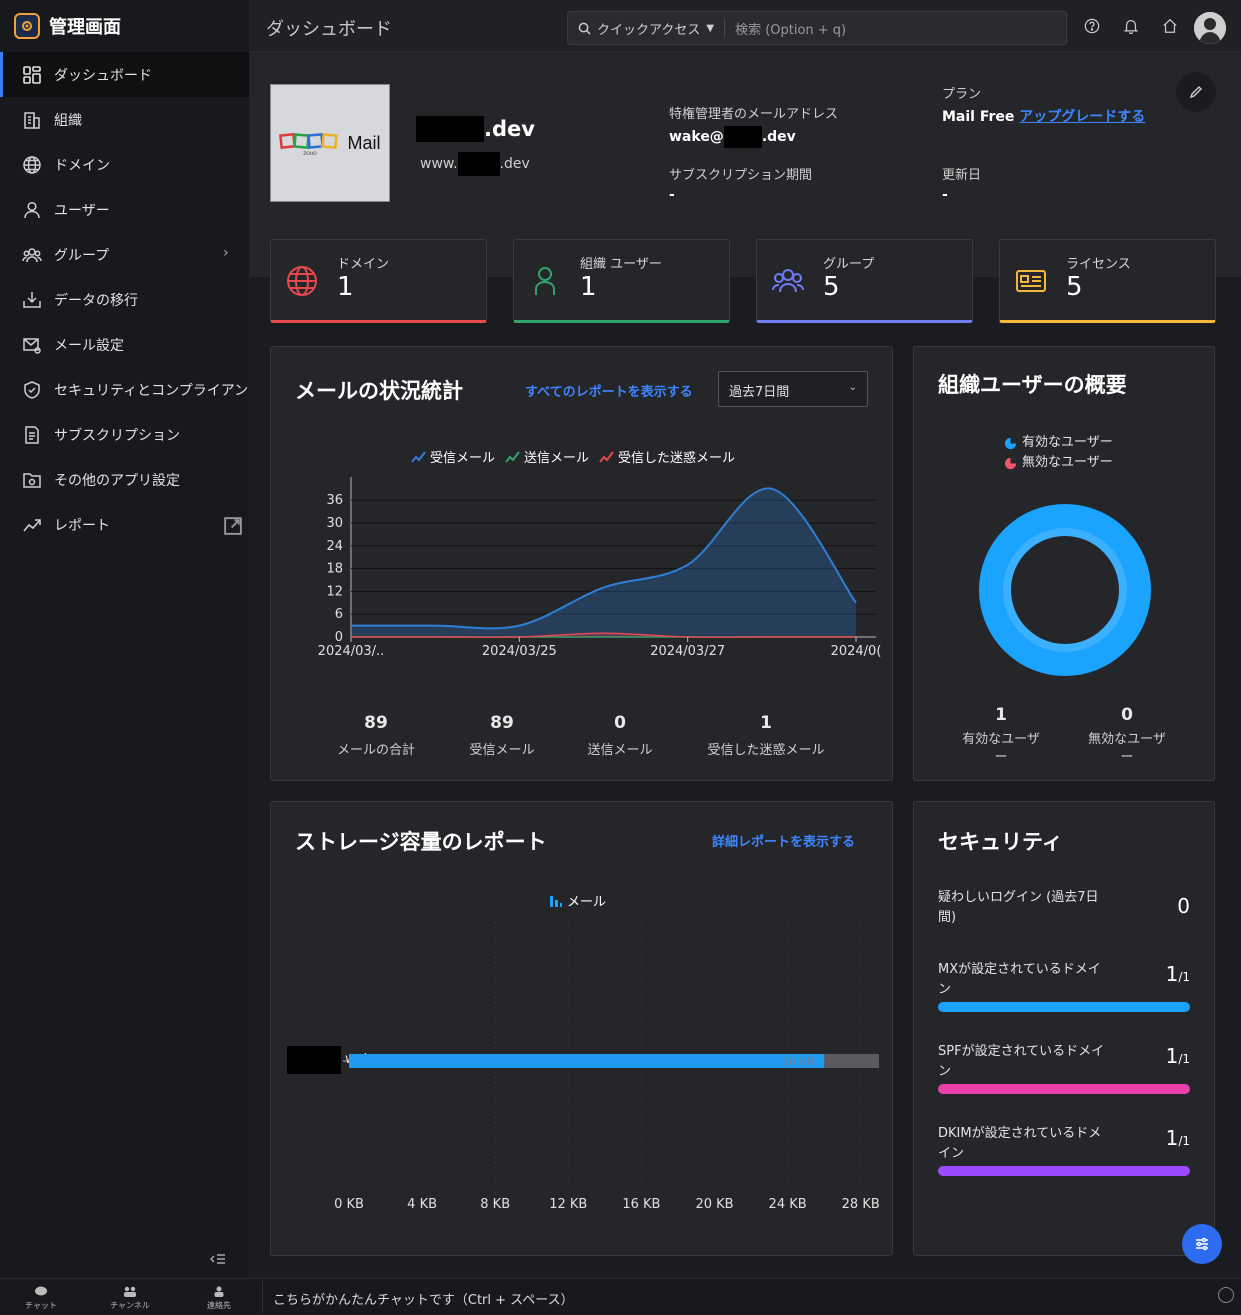 The height and width of the screenshot is (1315, 1241). I want to click on customize-dashboard-button, so click(1202, 1244).